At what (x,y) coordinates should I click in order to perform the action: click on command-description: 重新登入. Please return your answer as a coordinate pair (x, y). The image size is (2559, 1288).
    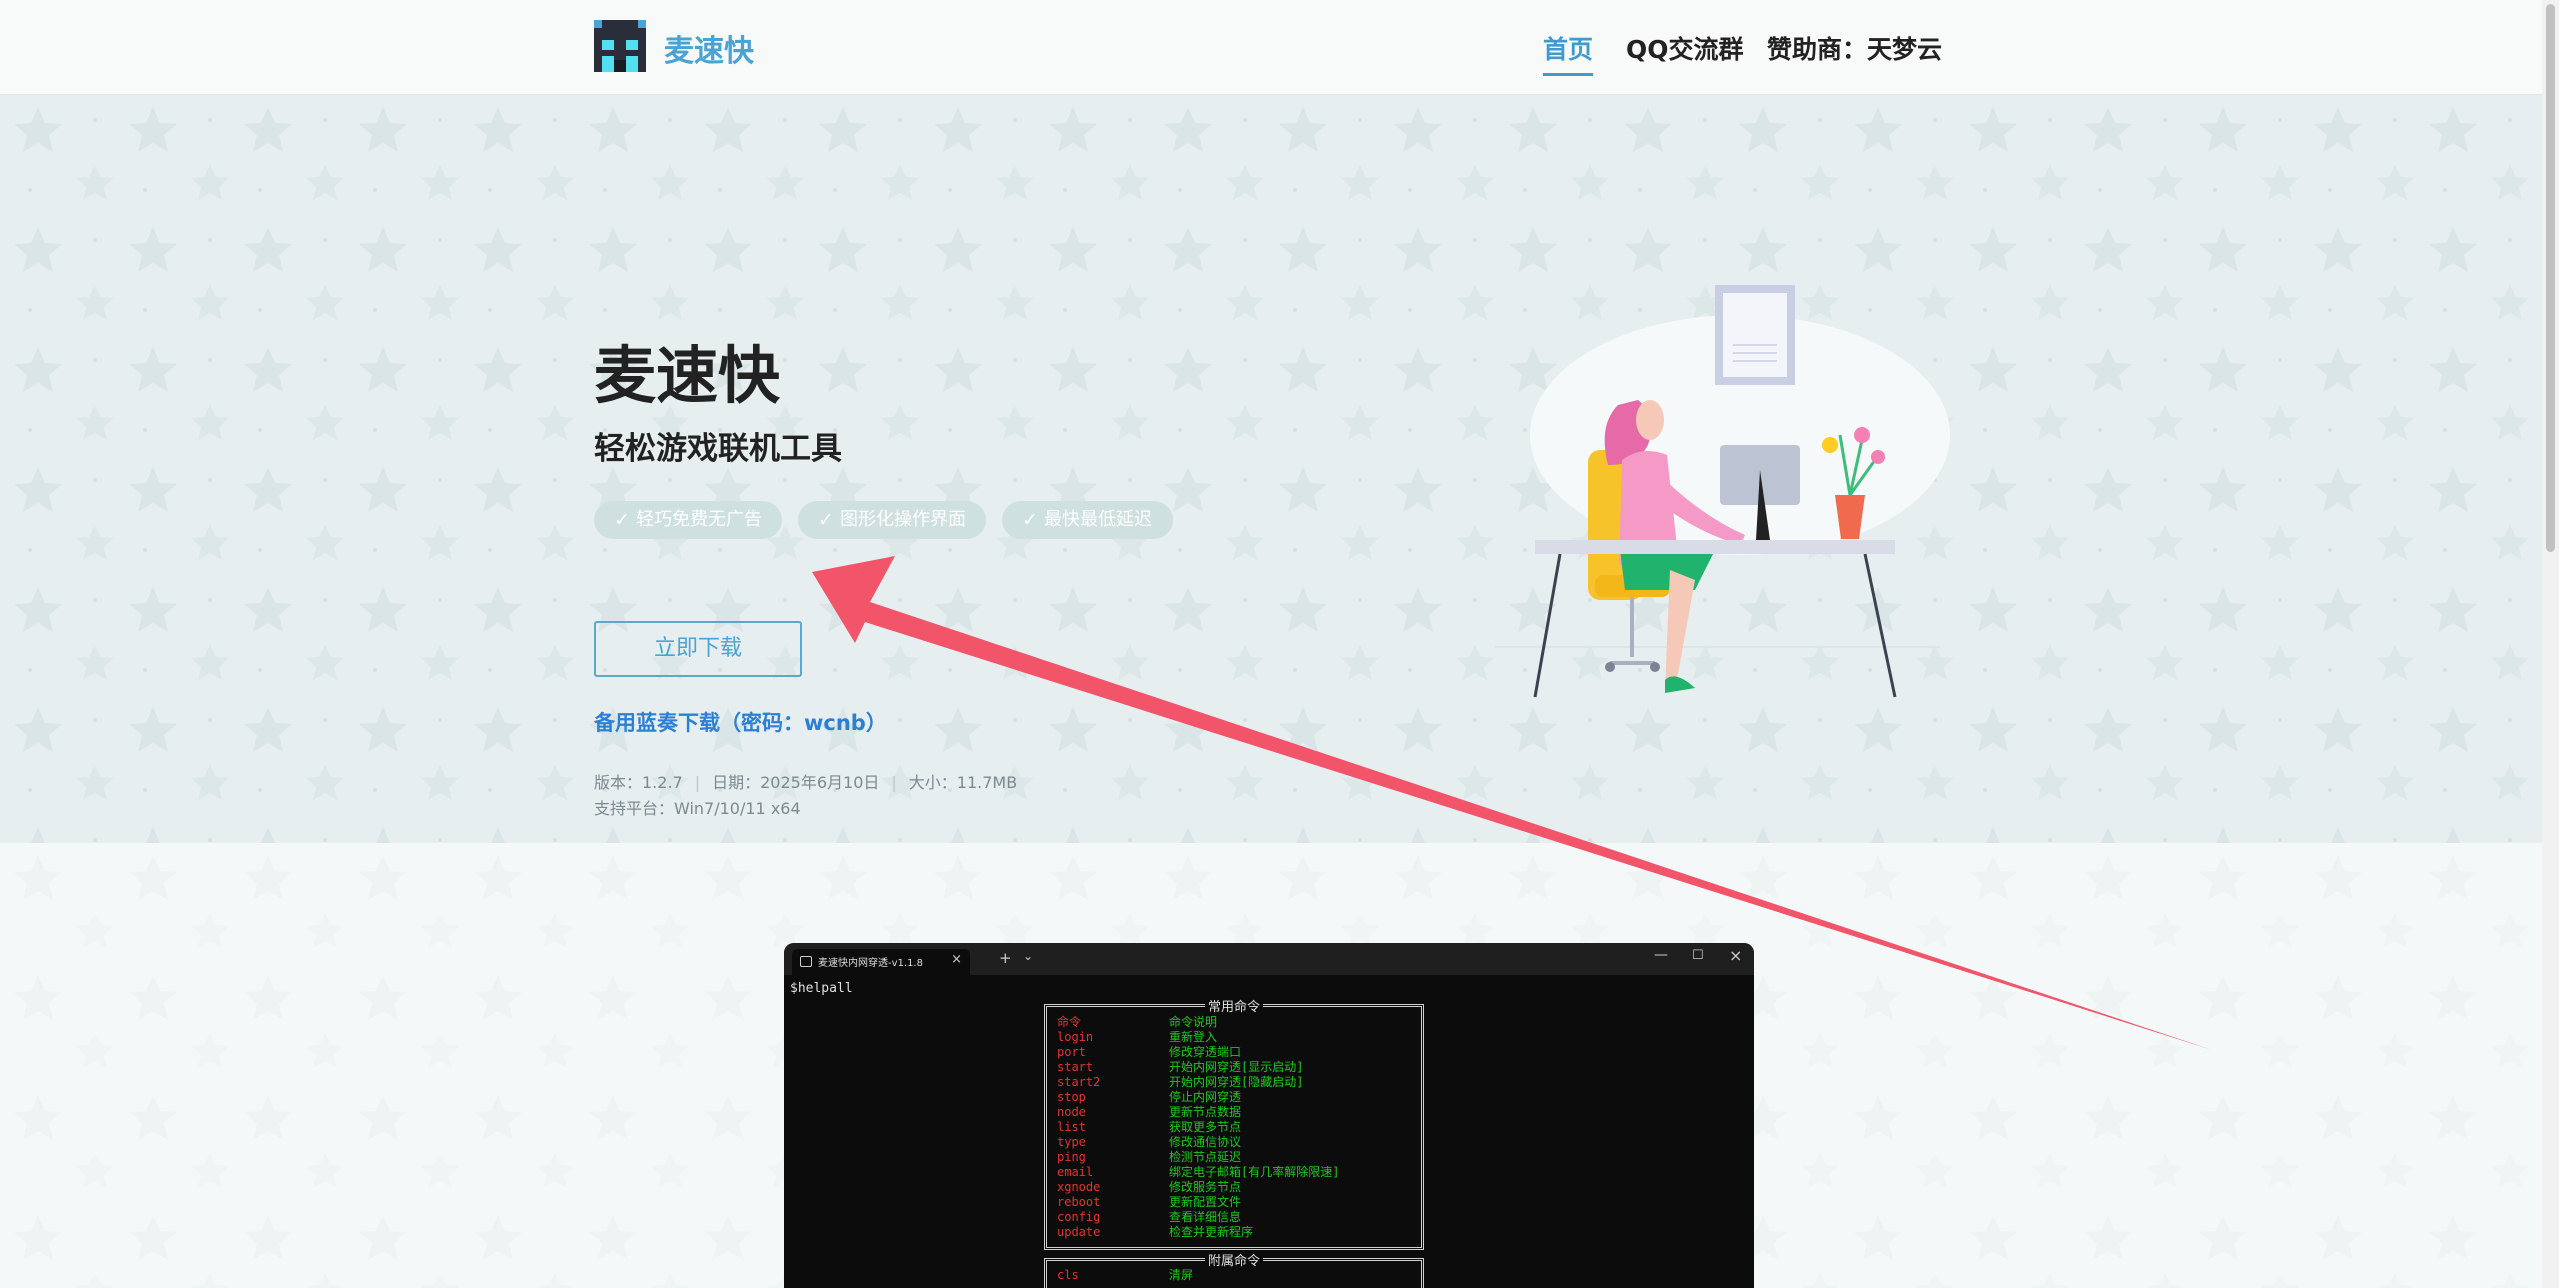
    Looking at the image, I should click on (1193, 1037).